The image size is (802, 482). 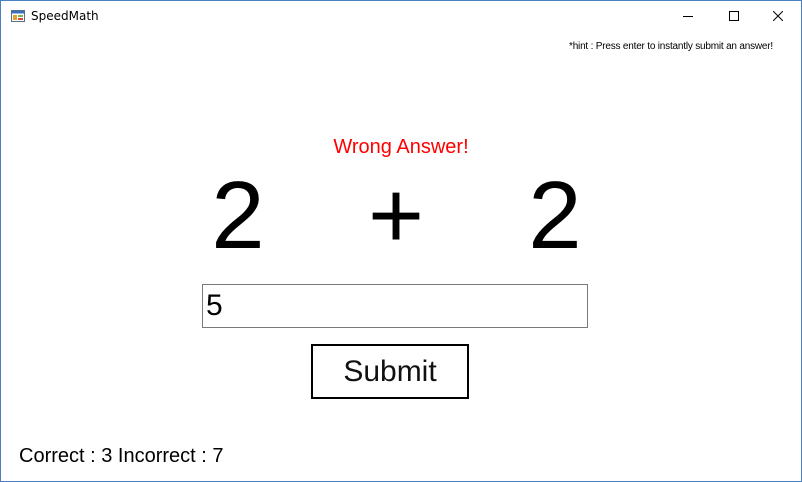 What do you see at coordinates (121, 456) in the screenshot?
I see `score-label: Correct : 3 Incorrect : 7` at bounding box center [121, 456].